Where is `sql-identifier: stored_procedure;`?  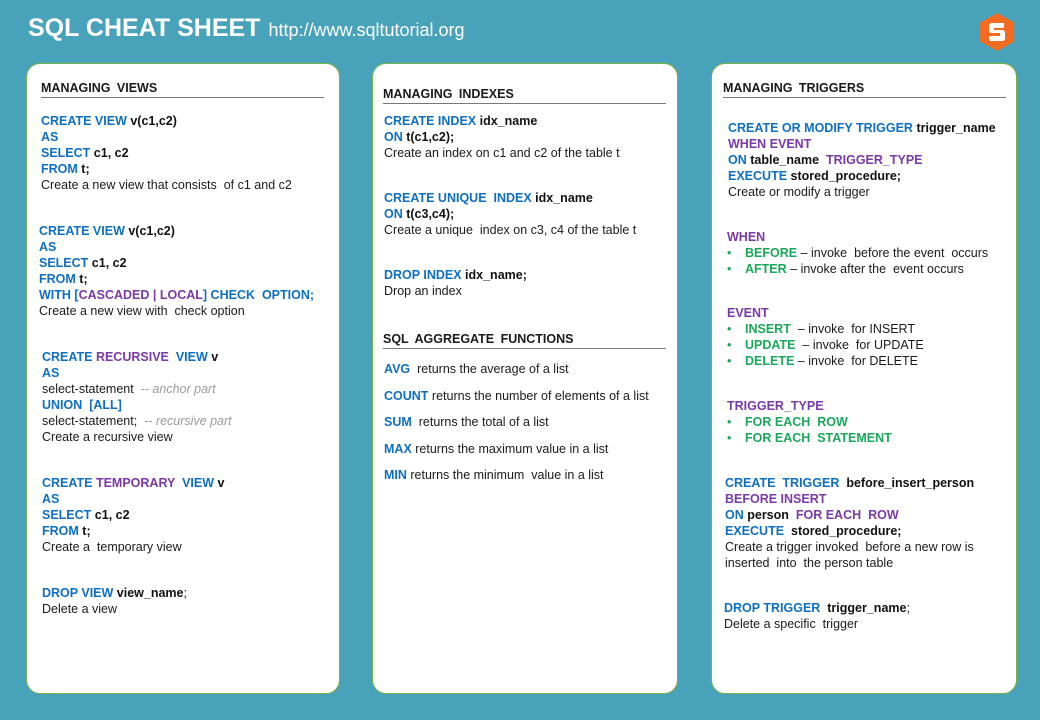 sql-identifier: stored_procedure; is located at coordinates (846, 531).